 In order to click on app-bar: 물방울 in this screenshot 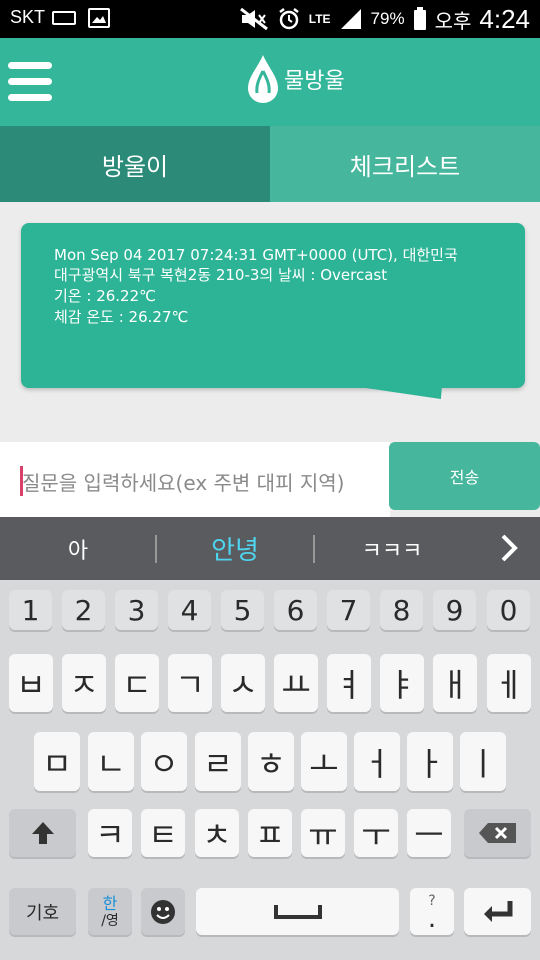, I will do `click(270, 82)`.